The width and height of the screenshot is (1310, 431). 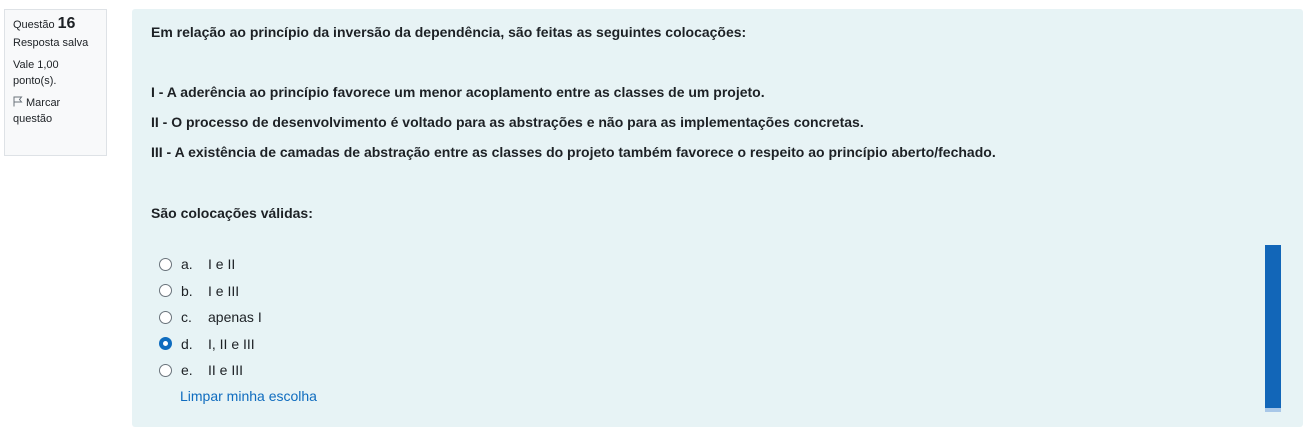 I want to click on option-text: apenas I, so click(x=235, y=317).